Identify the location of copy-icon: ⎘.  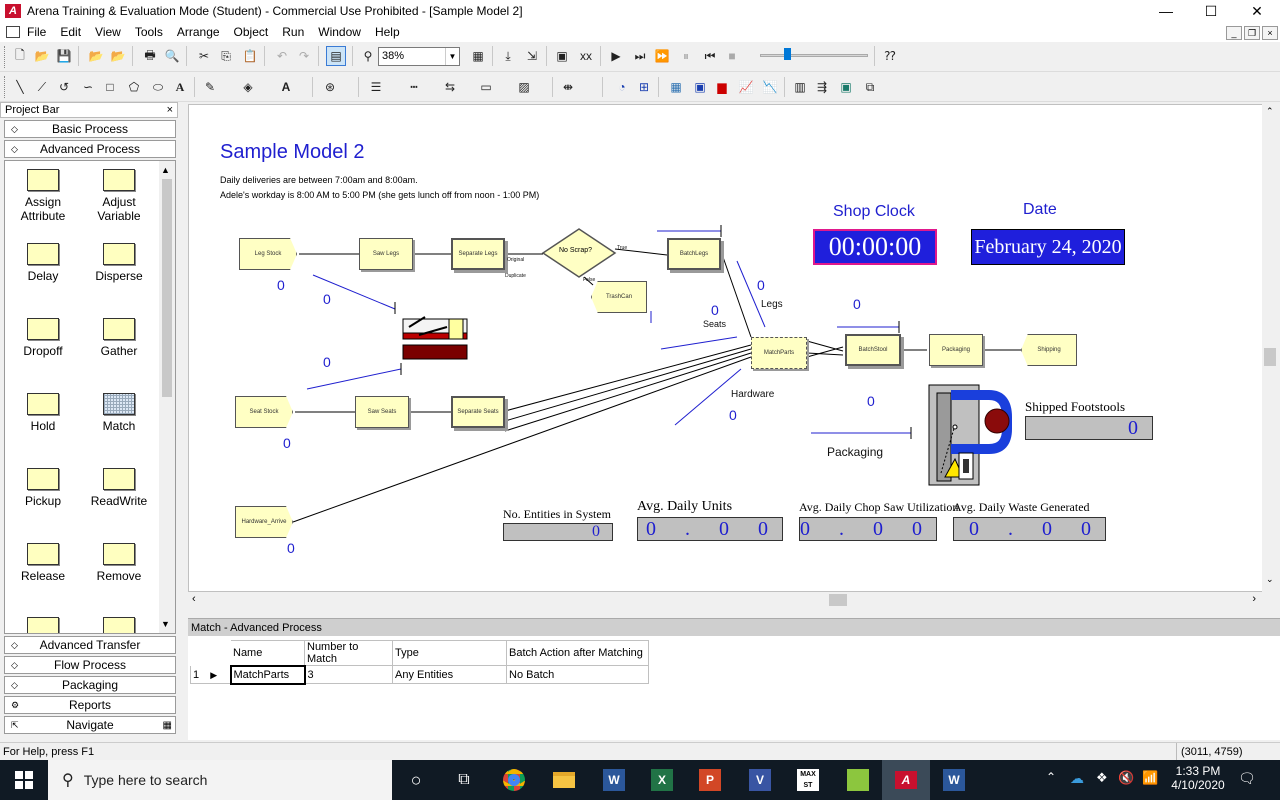
(226, 56).